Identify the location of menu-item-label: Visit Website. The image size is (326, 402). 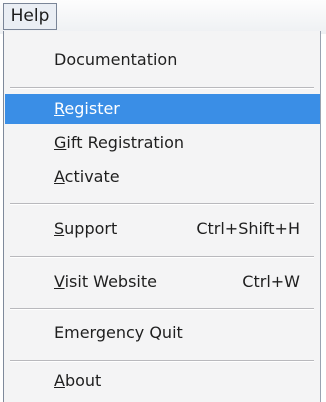
(105, 282).